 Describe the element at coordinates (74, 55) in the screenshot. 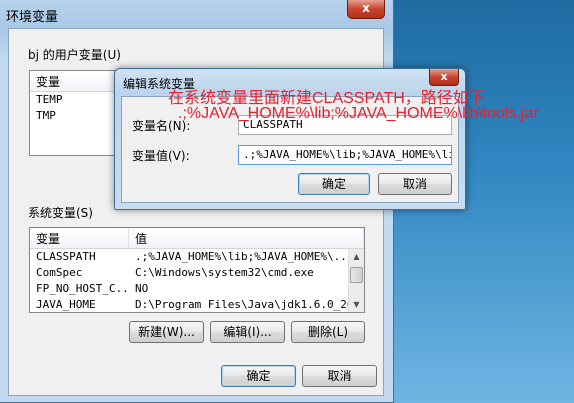

I see `user-variables-label: bj 的用户变量(U)` at that location.